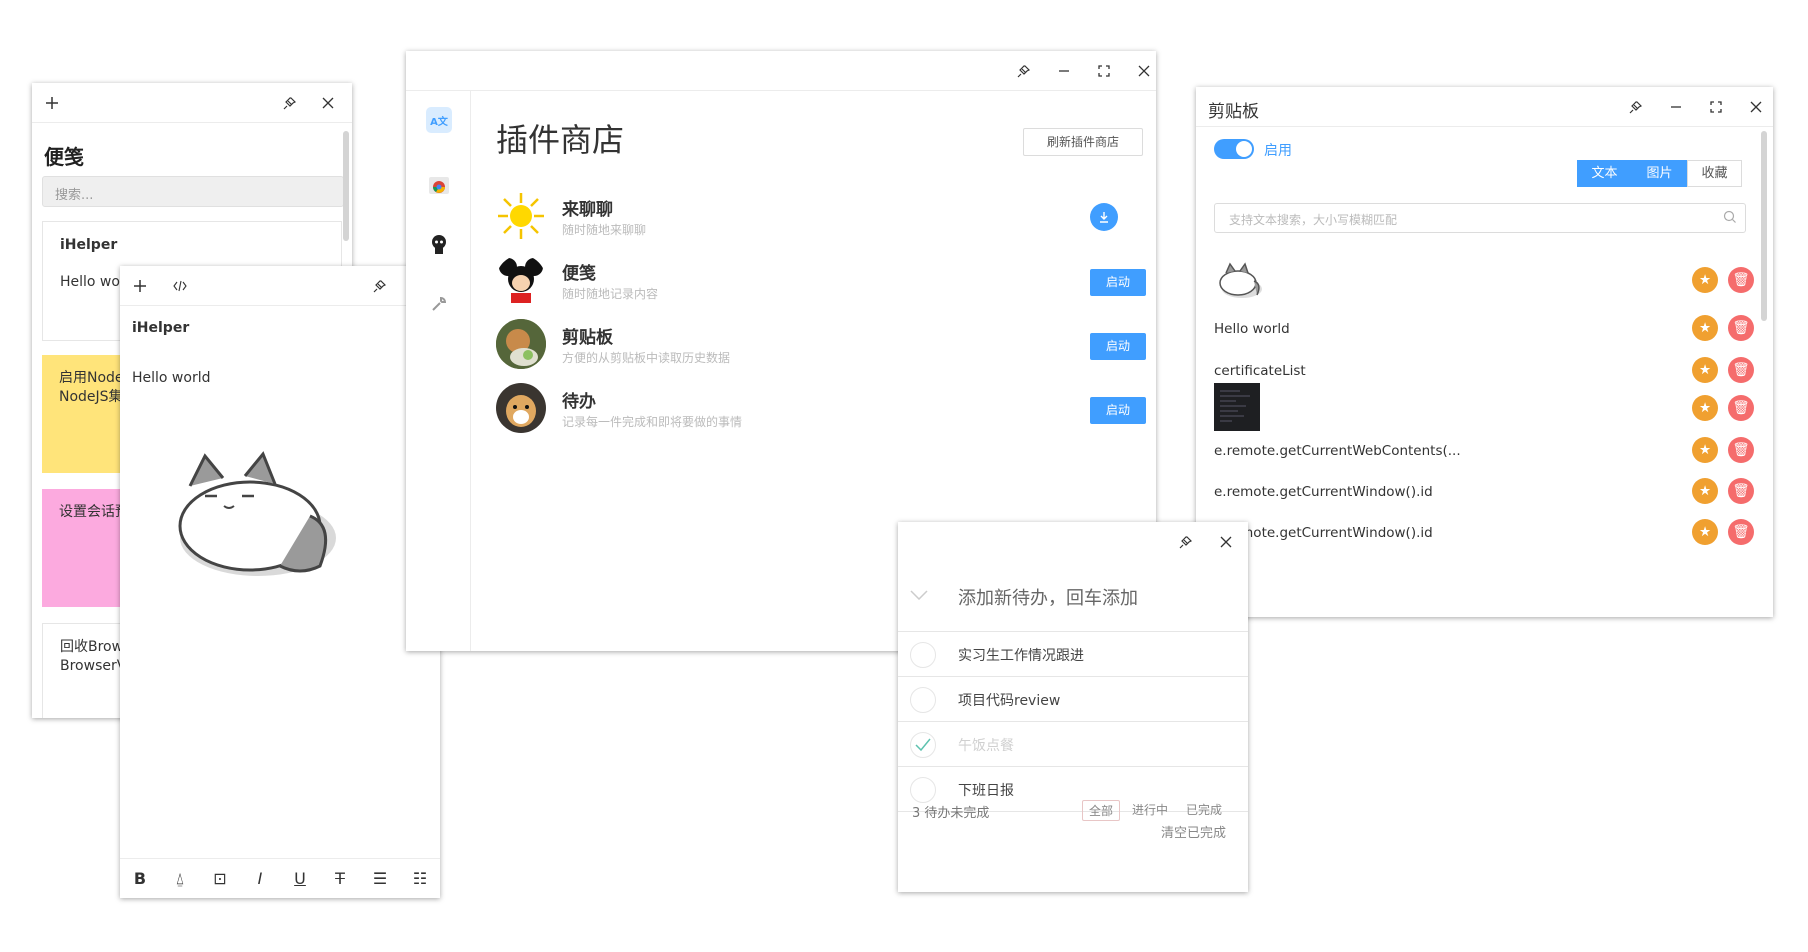 The width and height of the screenshot is (1808, 952). I want to click on refresh-store-button: 刷新插件商店, so click(1083, 142).